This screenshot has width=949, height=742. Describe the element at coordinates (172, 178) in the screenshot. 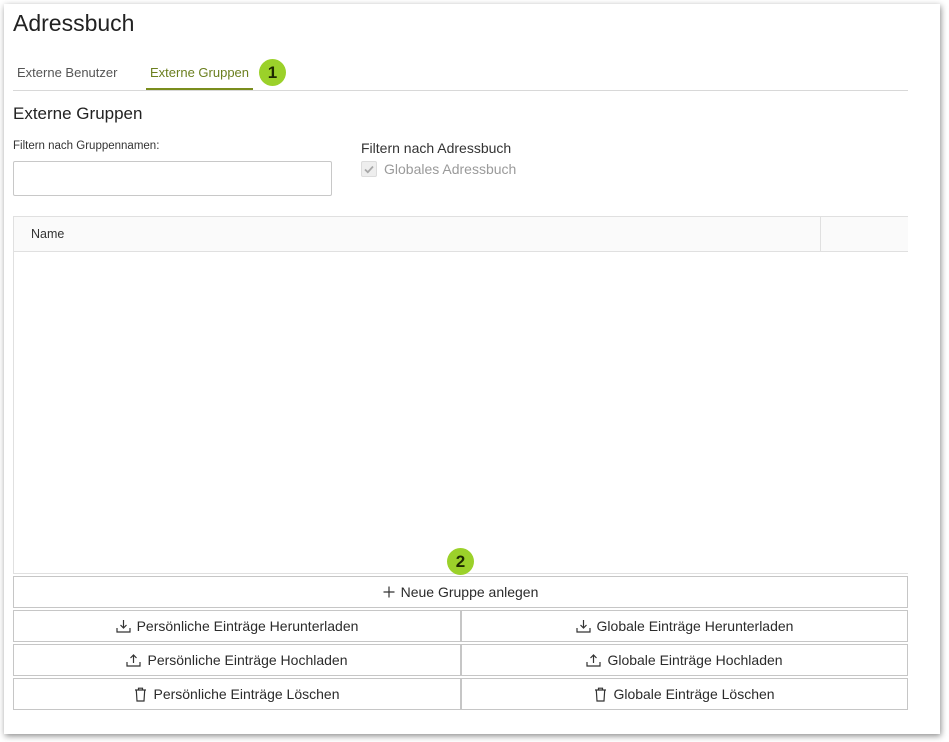

I see `group-name-filter-input` at that location.